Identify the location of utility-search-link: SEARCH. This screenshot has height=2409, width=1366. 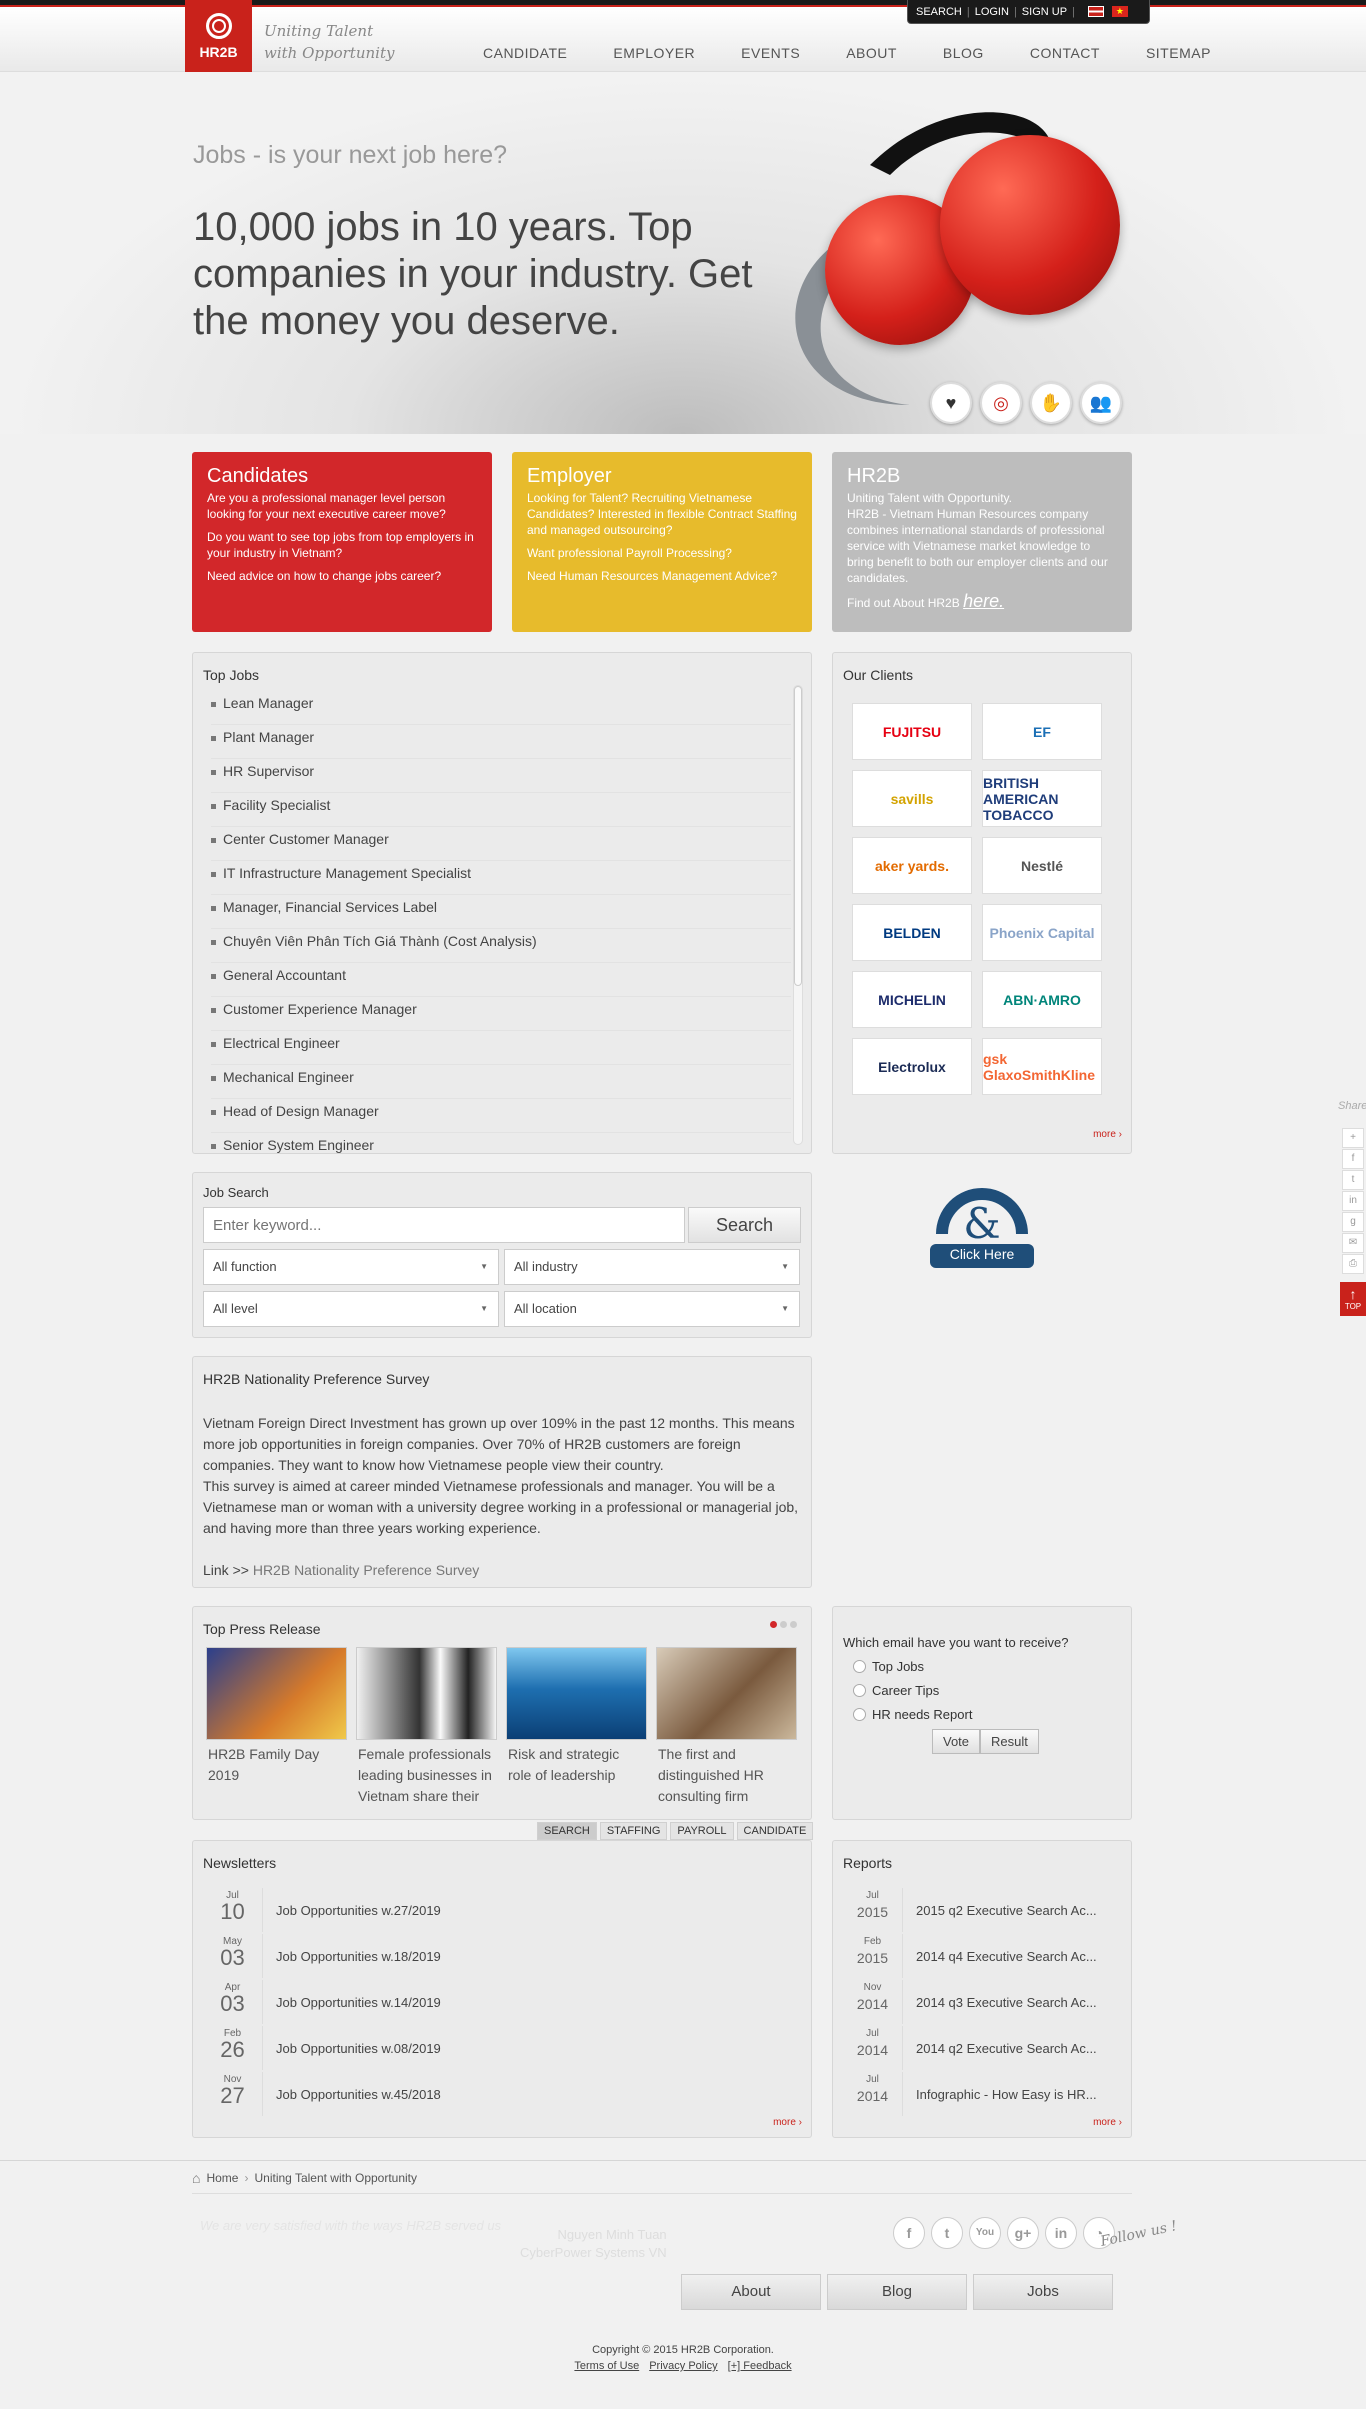
(939, 12).